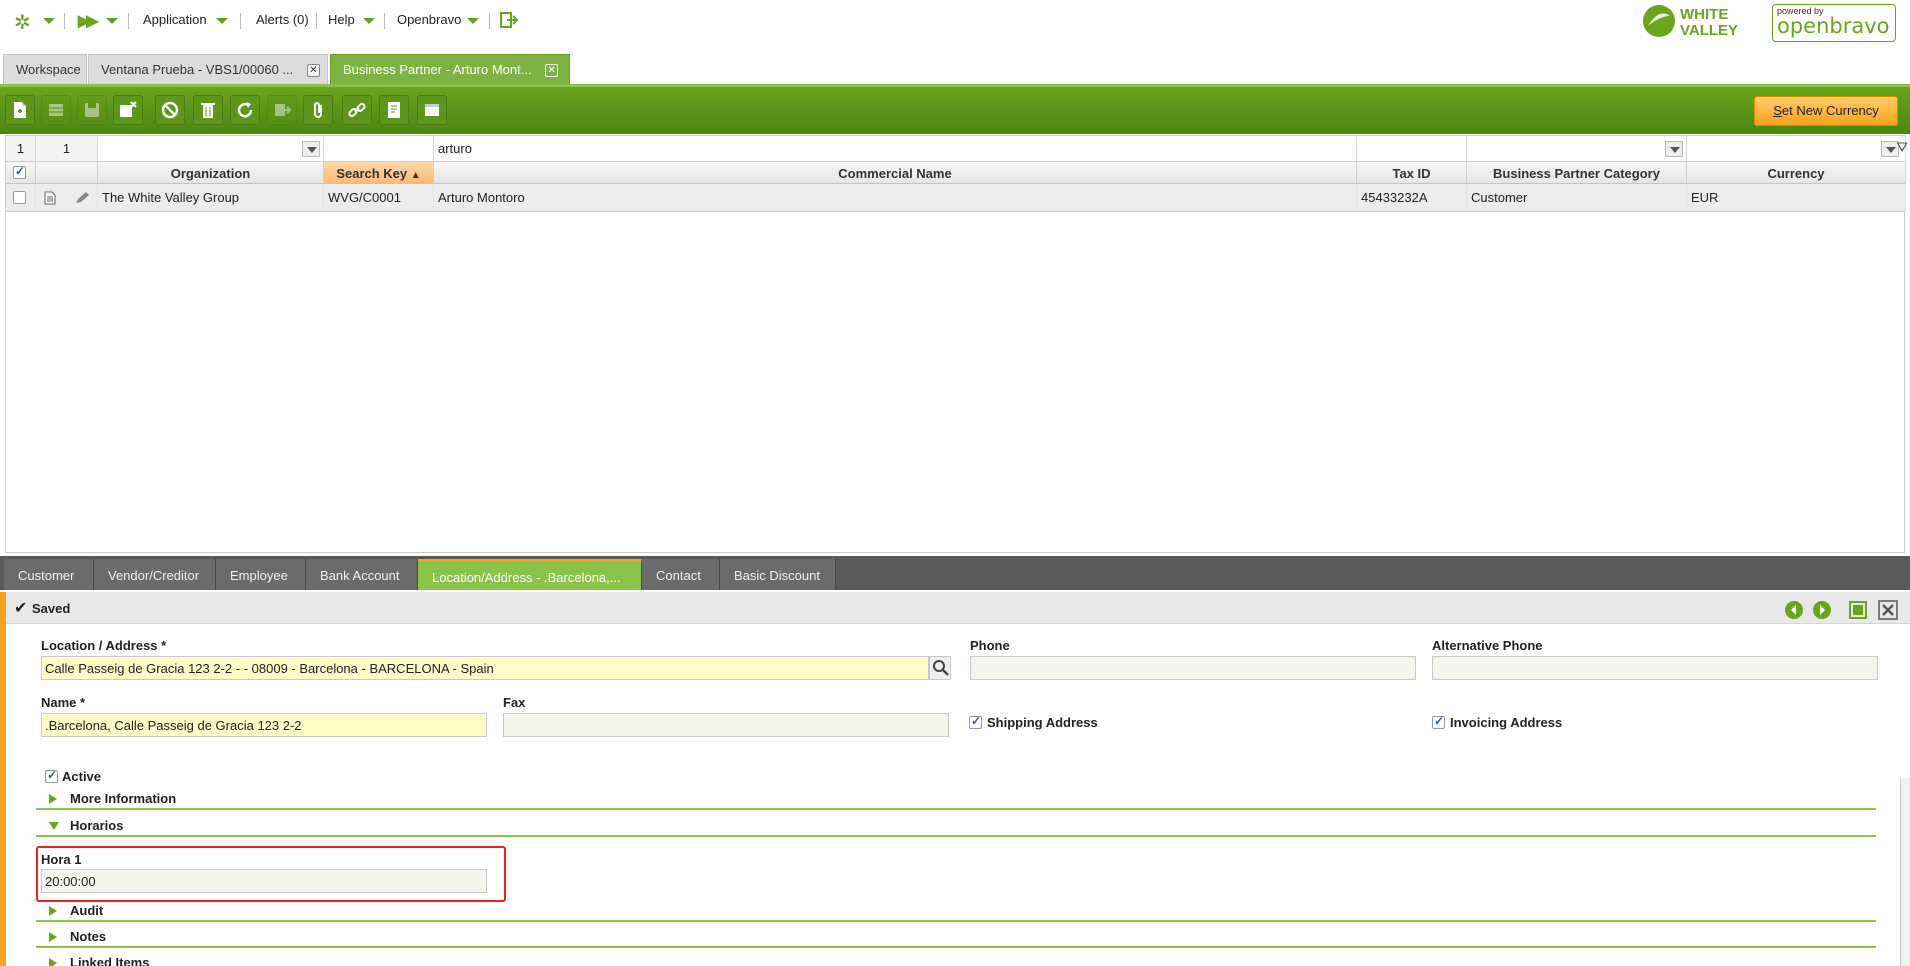 Image resolution: width=1910 pixels, height=966 pixels. Describe the element at coordinates (1822, 610) in the screenshot. I see `next-record-icon` at that location.